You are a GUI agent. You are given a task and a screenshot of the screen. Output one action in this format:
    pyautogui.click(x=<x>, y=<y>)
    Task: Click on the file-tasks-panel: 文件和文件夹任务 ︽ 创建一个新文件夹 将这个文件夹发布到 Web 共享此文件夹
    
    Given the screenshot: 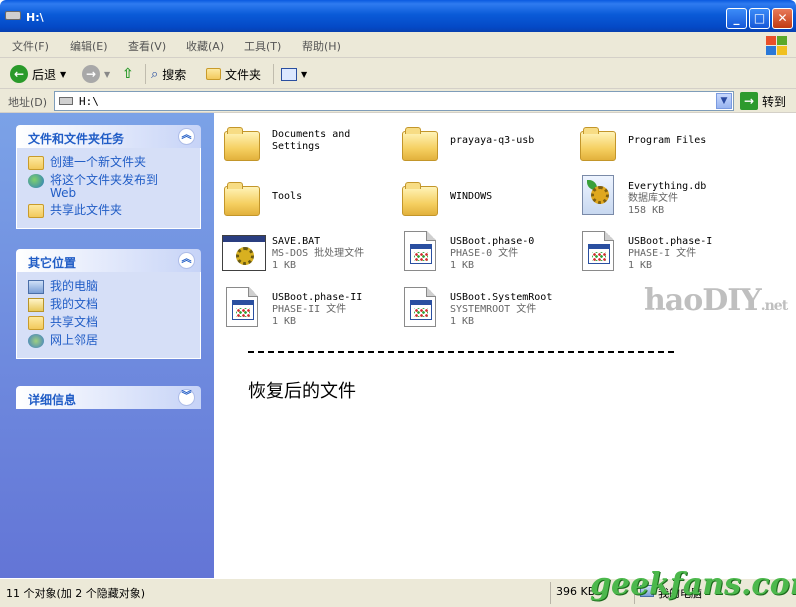 What is the action you would take?
    pyautogui.click(x=108, y=177)
    